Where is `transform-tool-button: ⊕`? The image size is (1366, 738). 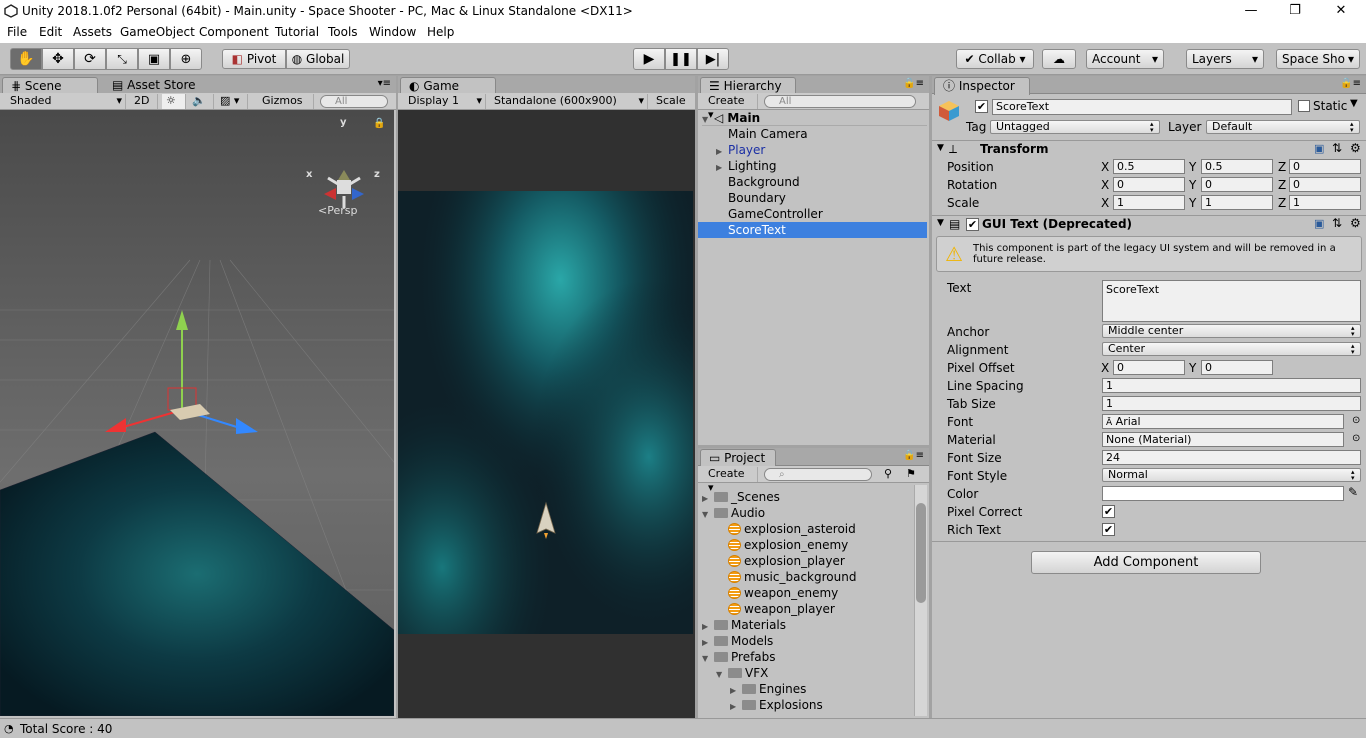
transform-tool-button: ⊕ is located at coordinates (186, 59).